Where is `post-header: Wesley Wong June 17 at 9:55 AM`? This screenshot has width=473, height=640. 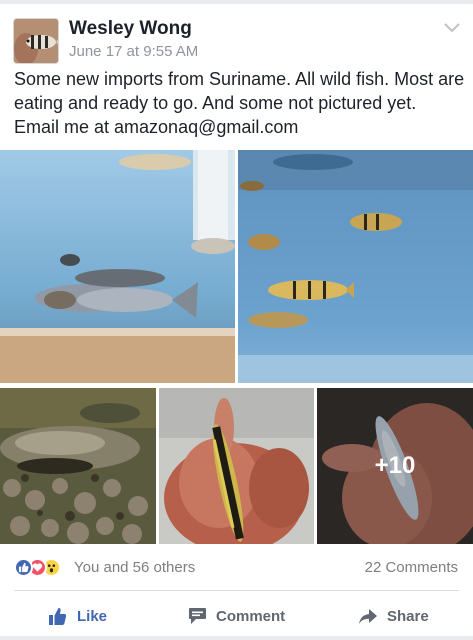
post-header: Wesley Wong June 17 at 9:55 AM is located at coordinates (236, 38).